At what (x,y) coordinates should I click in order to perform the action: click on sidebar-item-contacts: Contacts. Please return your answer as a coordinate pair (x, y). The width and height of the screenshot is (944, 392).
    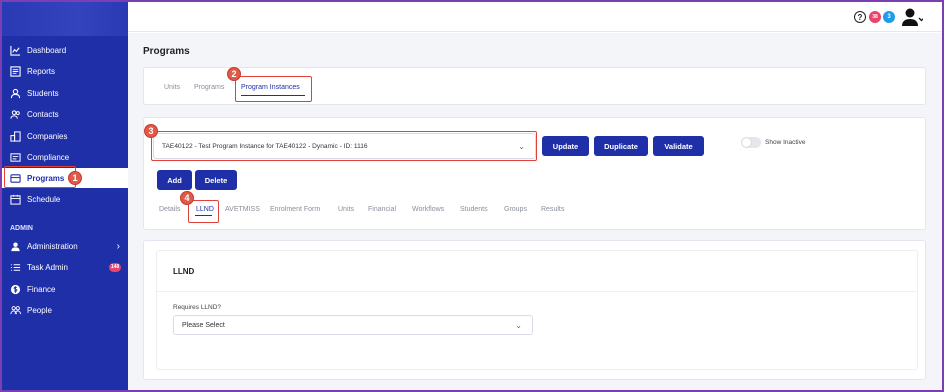
    Looking at the image, I should click on (65, 114).